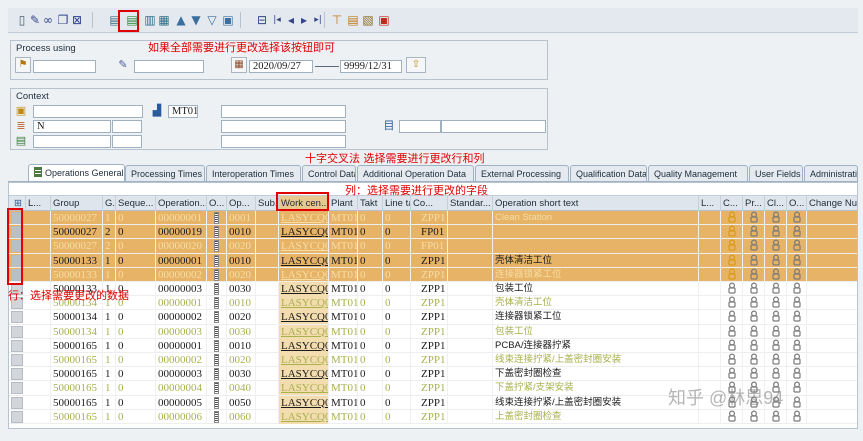 The height and width of the screenshot is (441, 863). Describe the element at coordinates (596, 331) in the screenshot. I see `operation-short-text-cell: 包装工位` at that location.